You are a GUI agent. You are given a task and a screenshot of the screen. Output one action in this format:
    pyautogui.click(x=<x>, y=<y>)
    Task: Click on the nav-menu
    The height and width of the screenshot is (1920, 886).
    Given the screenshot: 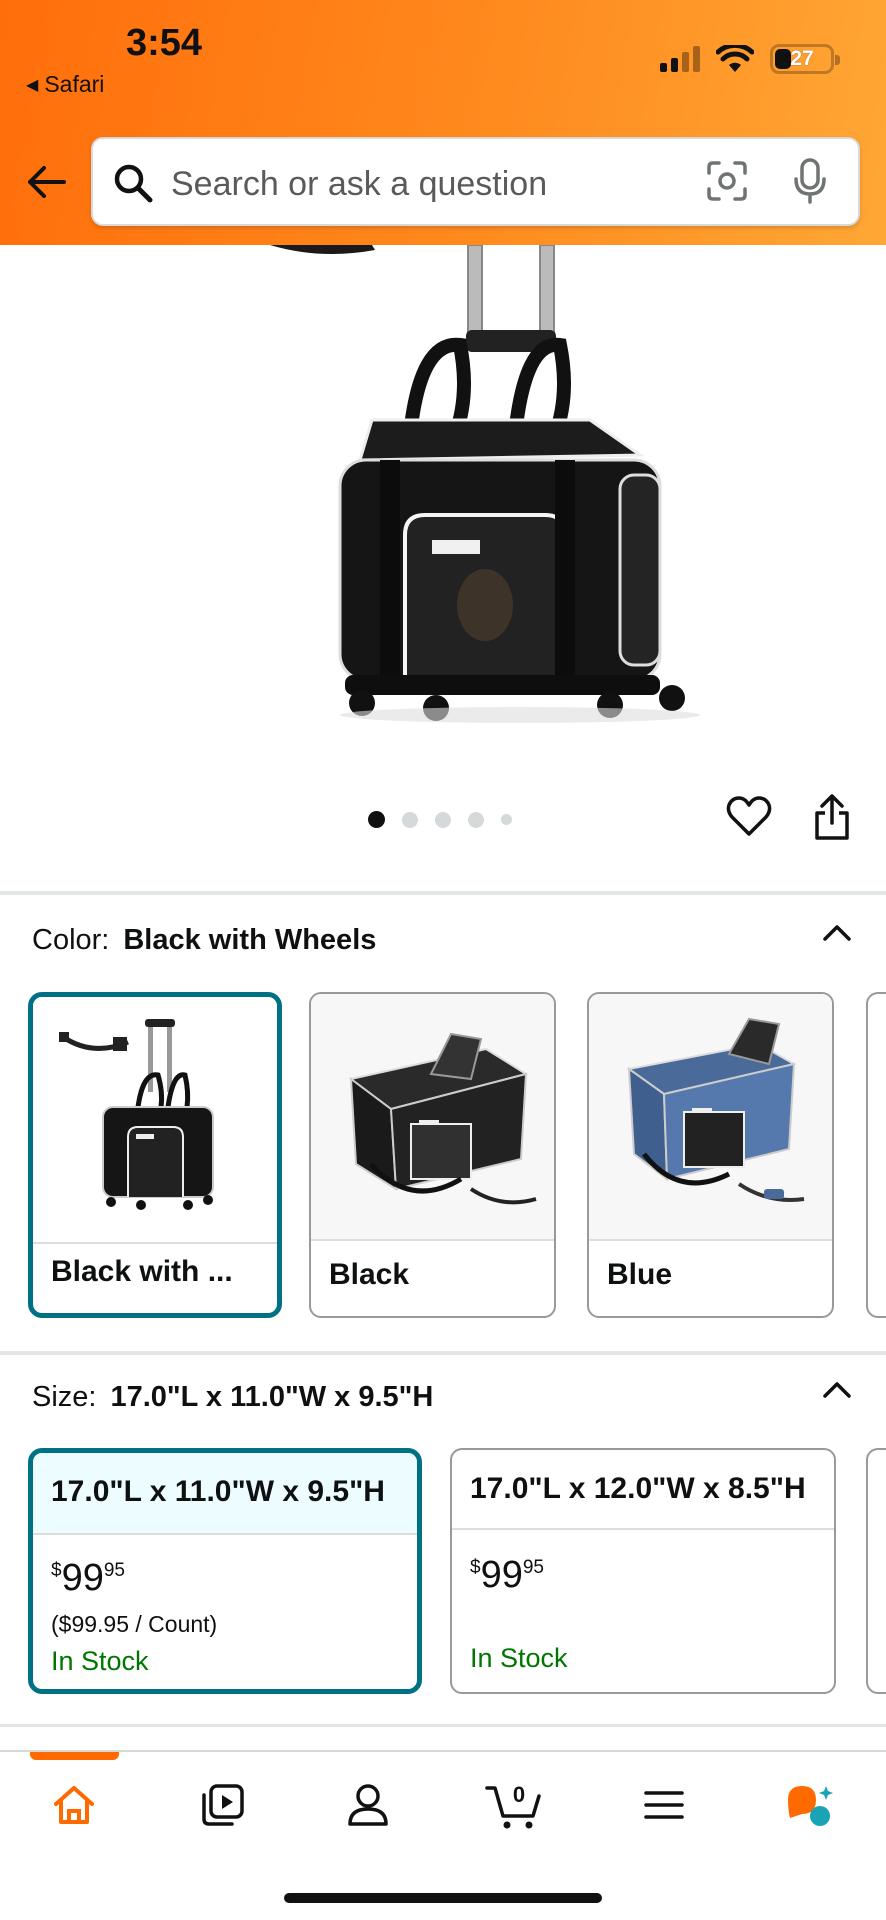 What is the action you would take?
    pyautogui.click(x=664, y=1805)
    